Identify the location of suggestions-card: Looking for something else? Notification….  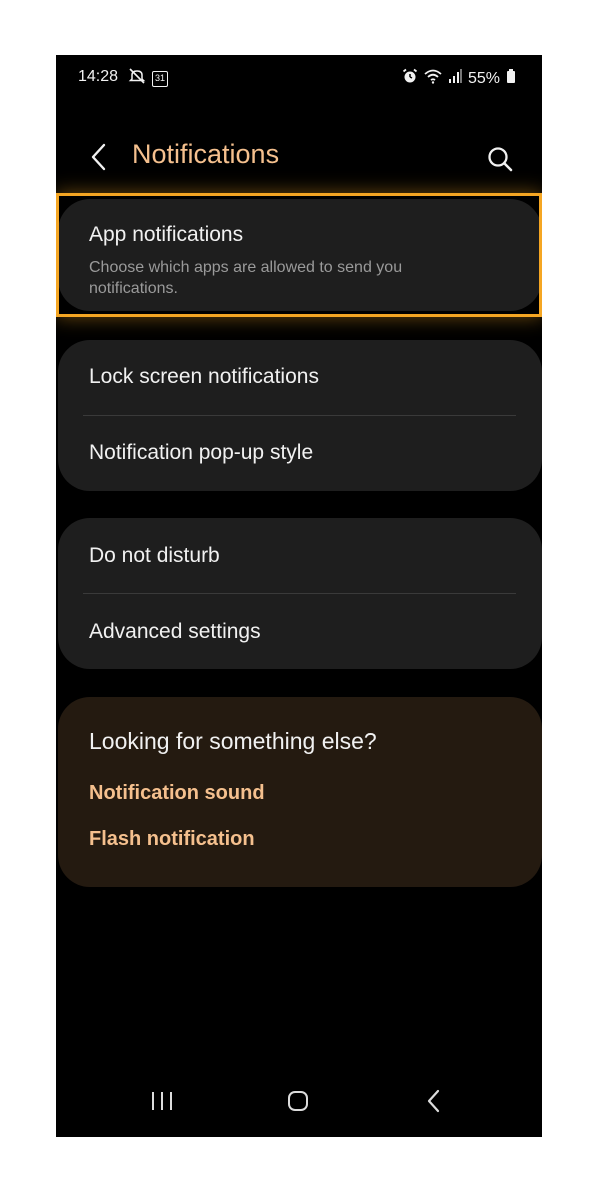
(300, 792).